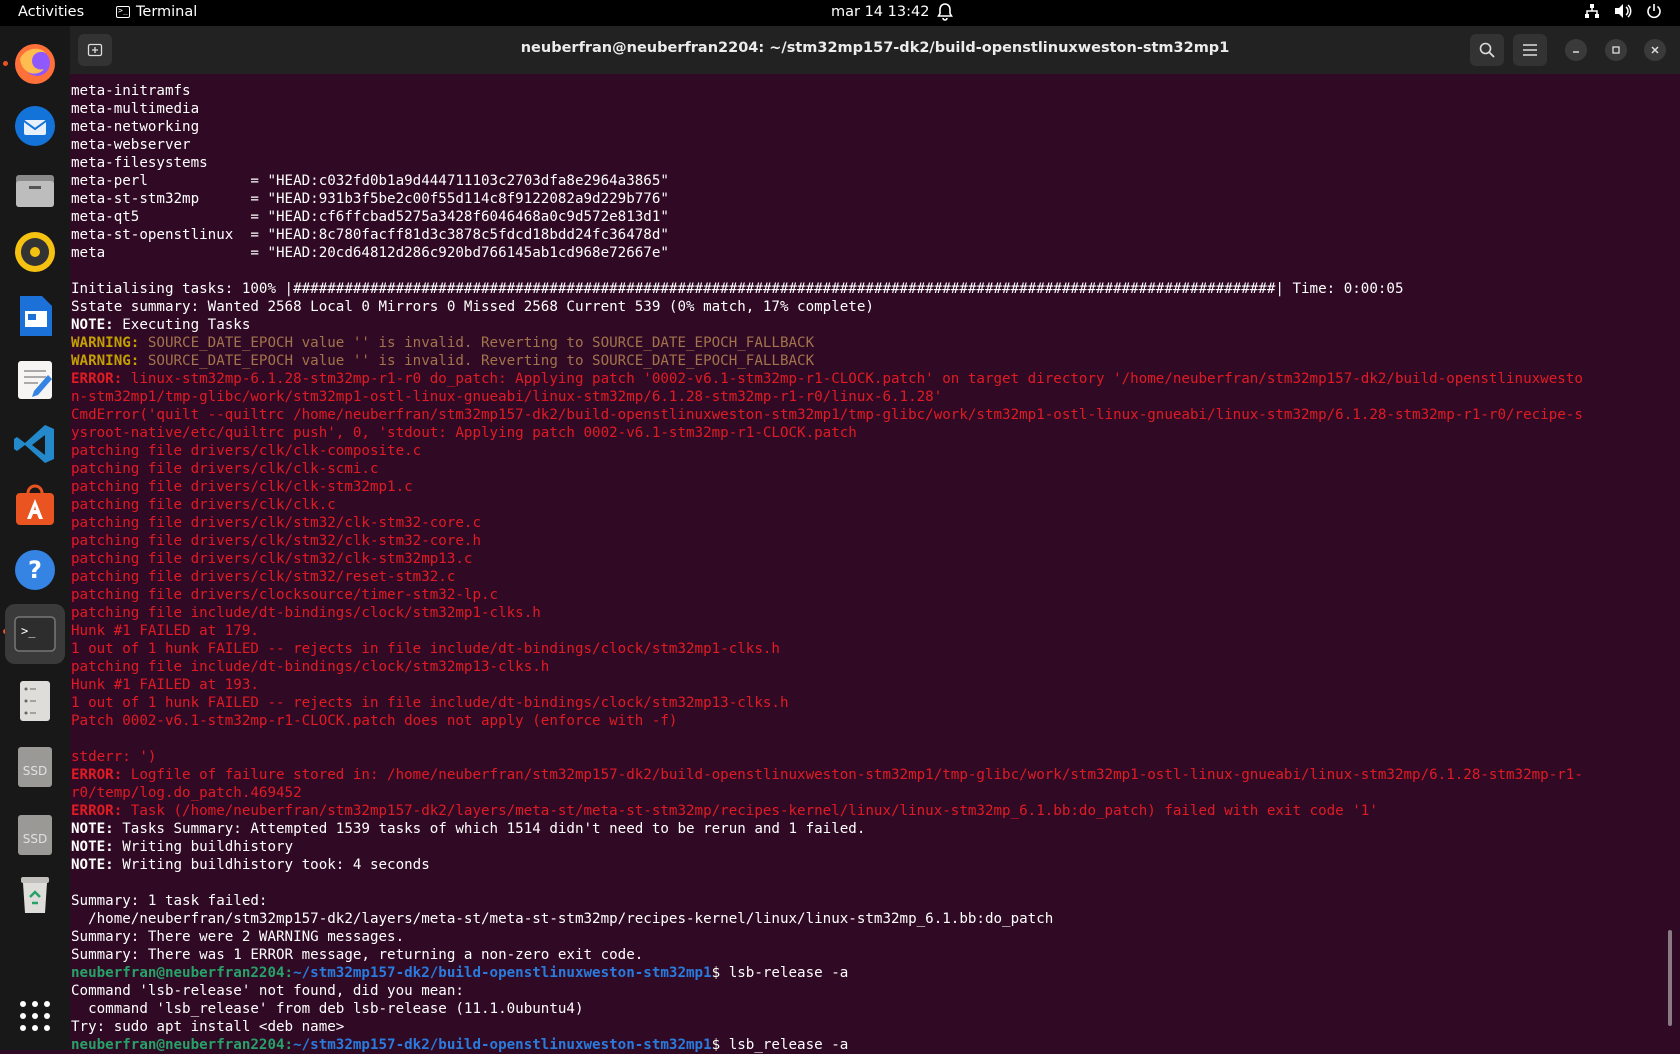  I want to click on minimize-button, so click(1576, 50).